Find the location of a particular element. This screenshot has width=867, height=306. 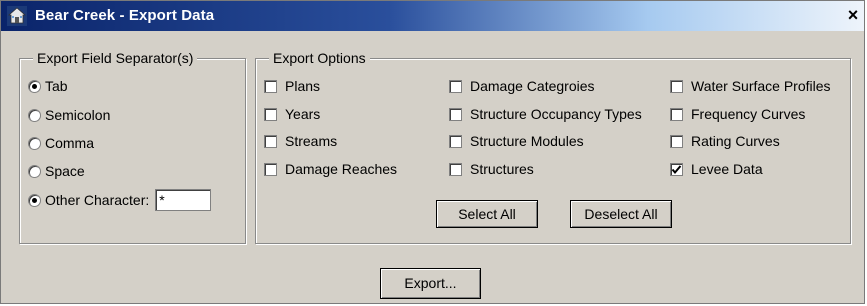

checkbox-streams: Streams is located at coordinates (300, 141).